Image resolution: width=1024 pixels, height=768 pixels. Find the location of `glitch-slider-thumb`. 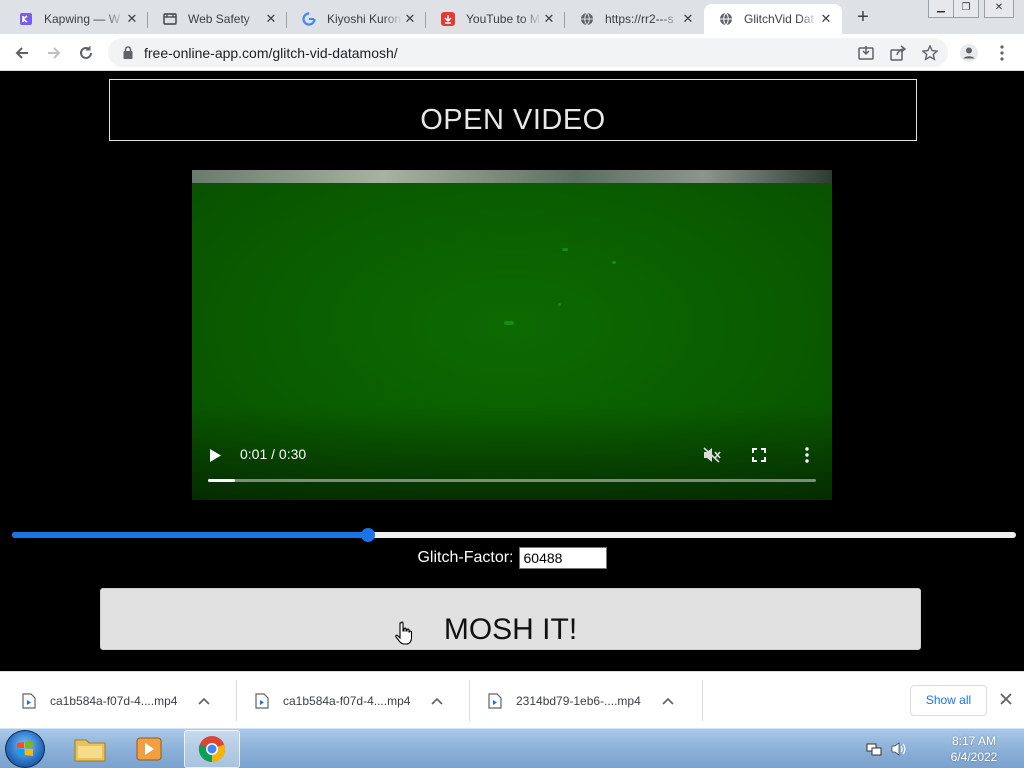

glitch-slider-thumb is located at coordinates (368, 535).